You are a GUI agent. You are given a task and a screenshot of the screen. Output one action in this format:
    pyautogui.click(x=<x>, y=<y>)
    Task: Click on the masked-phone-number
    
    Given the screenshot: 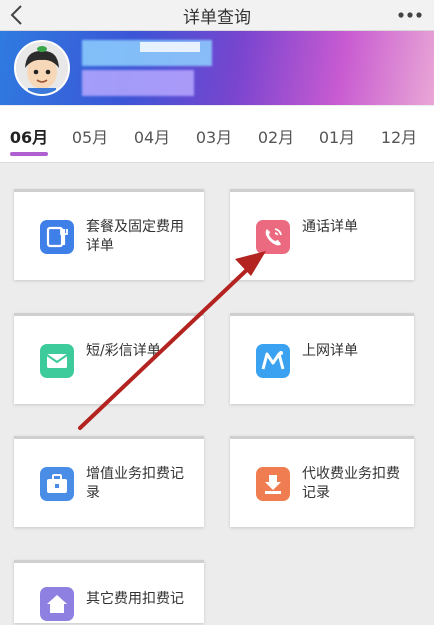 What is the action you would take?
    pyautogui.click(x=138, y=83)
    